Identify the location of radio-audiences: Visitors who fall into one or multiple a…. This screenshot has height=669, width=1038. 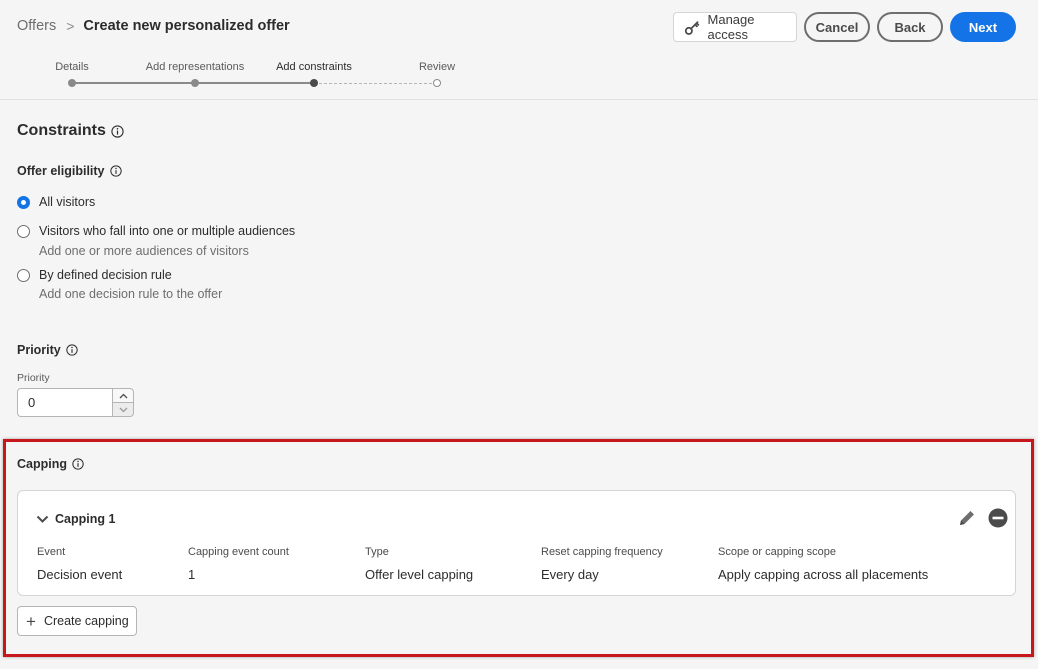
(156, 231).